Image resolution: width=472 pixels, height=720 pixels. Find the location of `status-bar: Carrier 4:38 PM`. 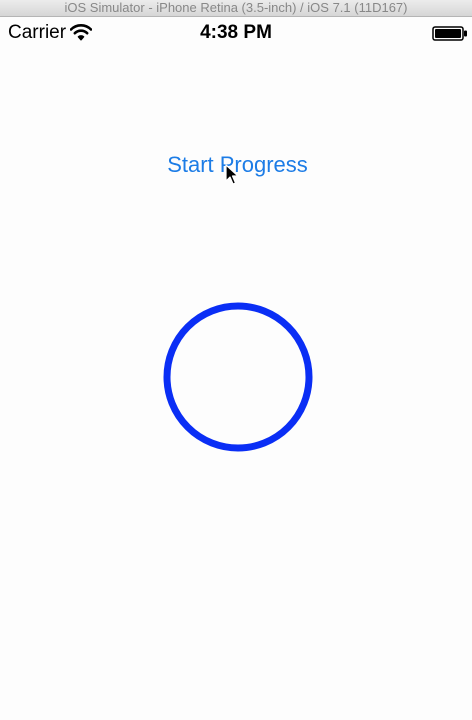

status-bar: Carrier 4:38 PM is located at coordinates (236, 33).